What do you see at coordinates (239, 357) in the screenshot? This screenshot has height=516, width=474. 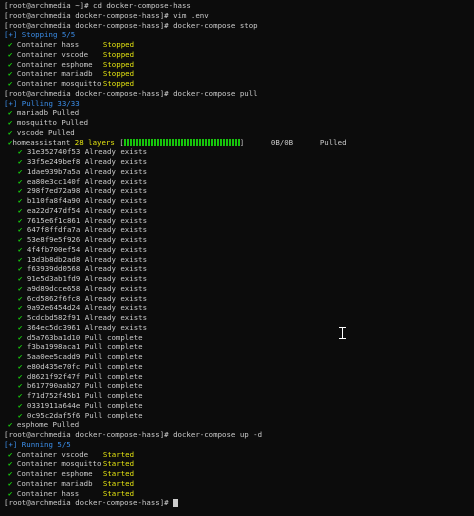 I see `layer-row: ✔ 5aa0ee5cadd9 Pull complete` at bounding box center [239, 357].